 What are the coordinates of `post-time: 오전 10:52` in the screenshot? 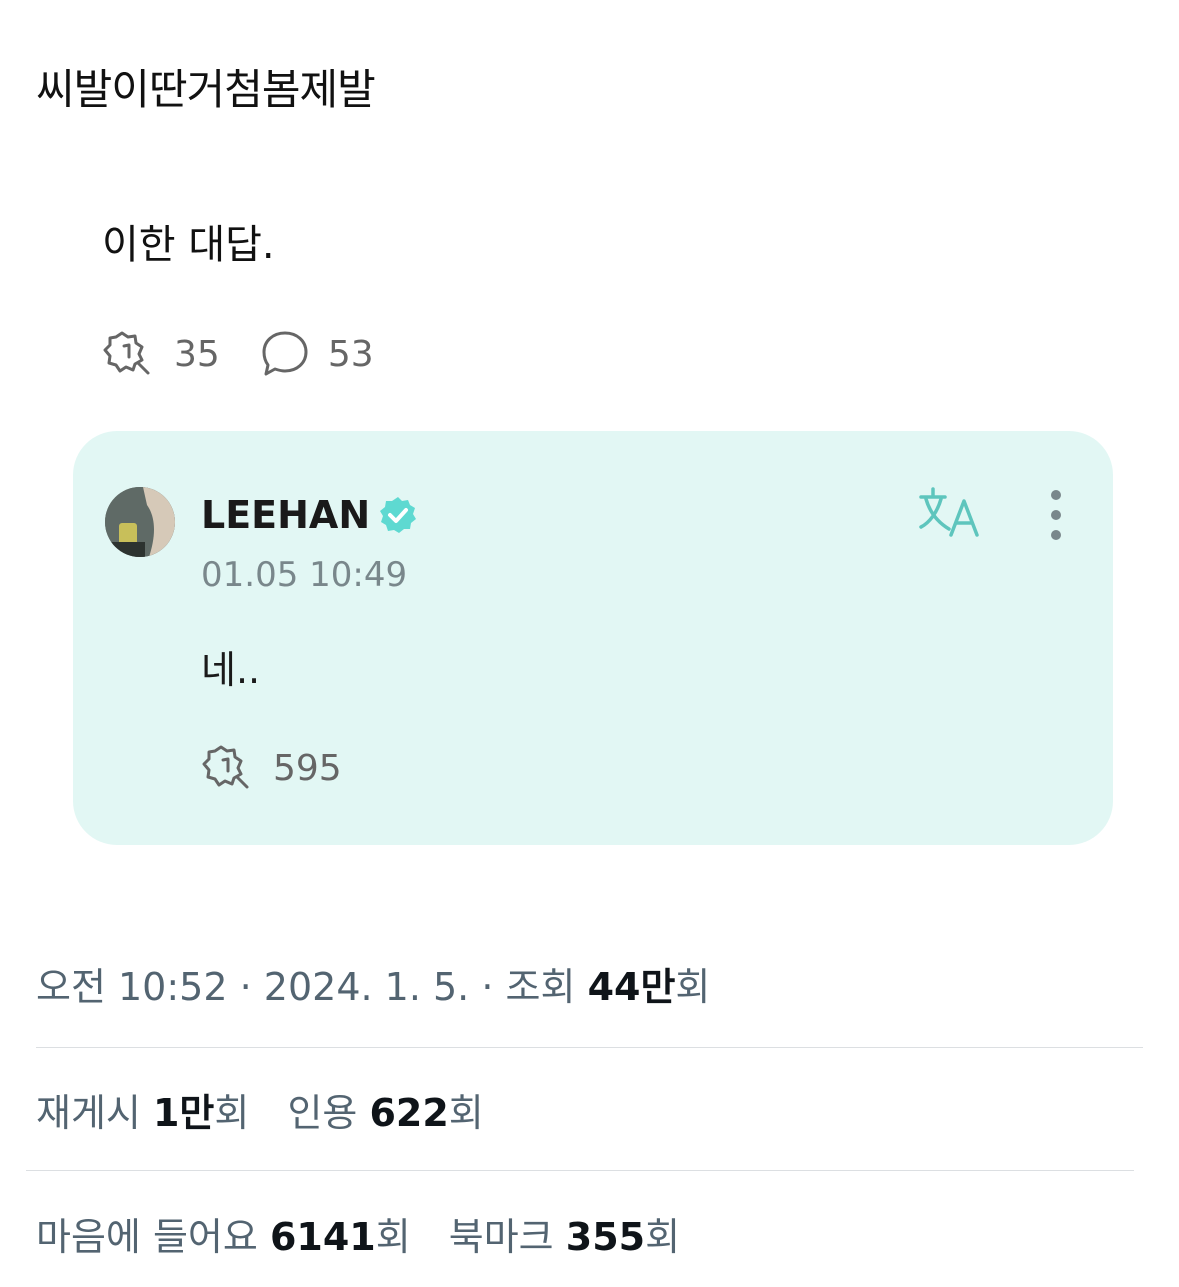 It's located at (132, 987).